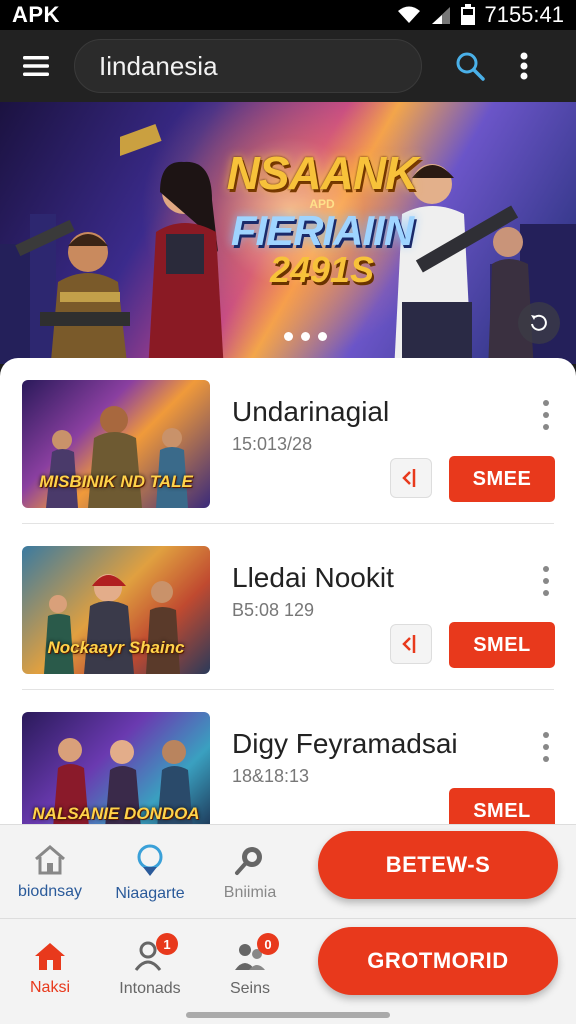 Image resolution: width=576 pixels, height=1024 pixels. I want to click on game-time: 15:013/28, so click(272, 444).